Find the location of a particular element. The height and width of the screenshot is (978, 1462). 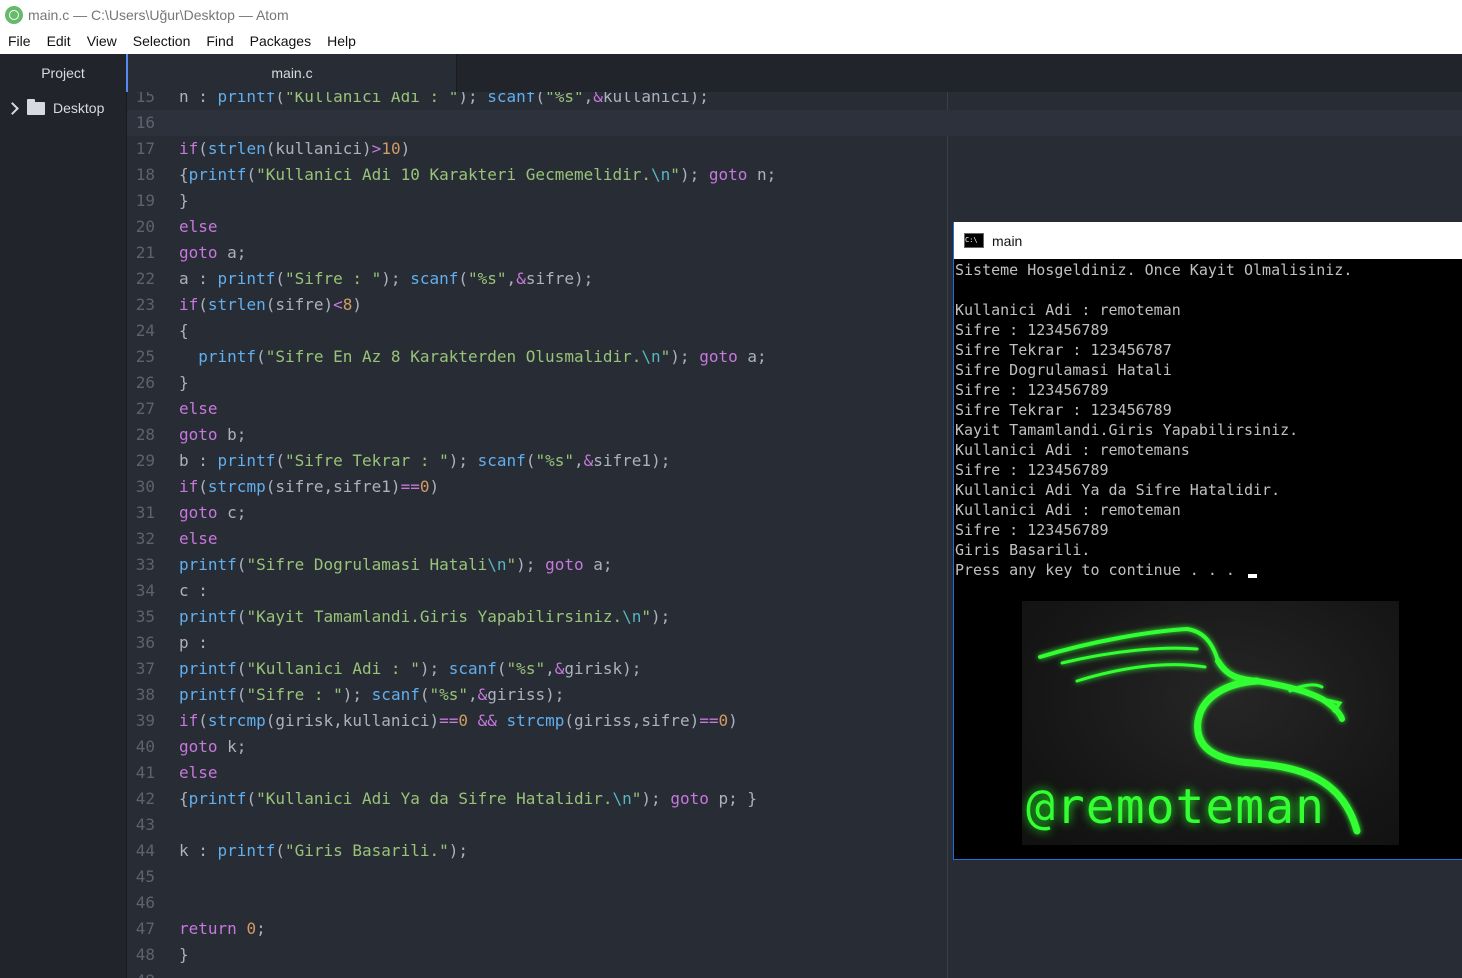

code-token: & is located at coordinates (598, 99).